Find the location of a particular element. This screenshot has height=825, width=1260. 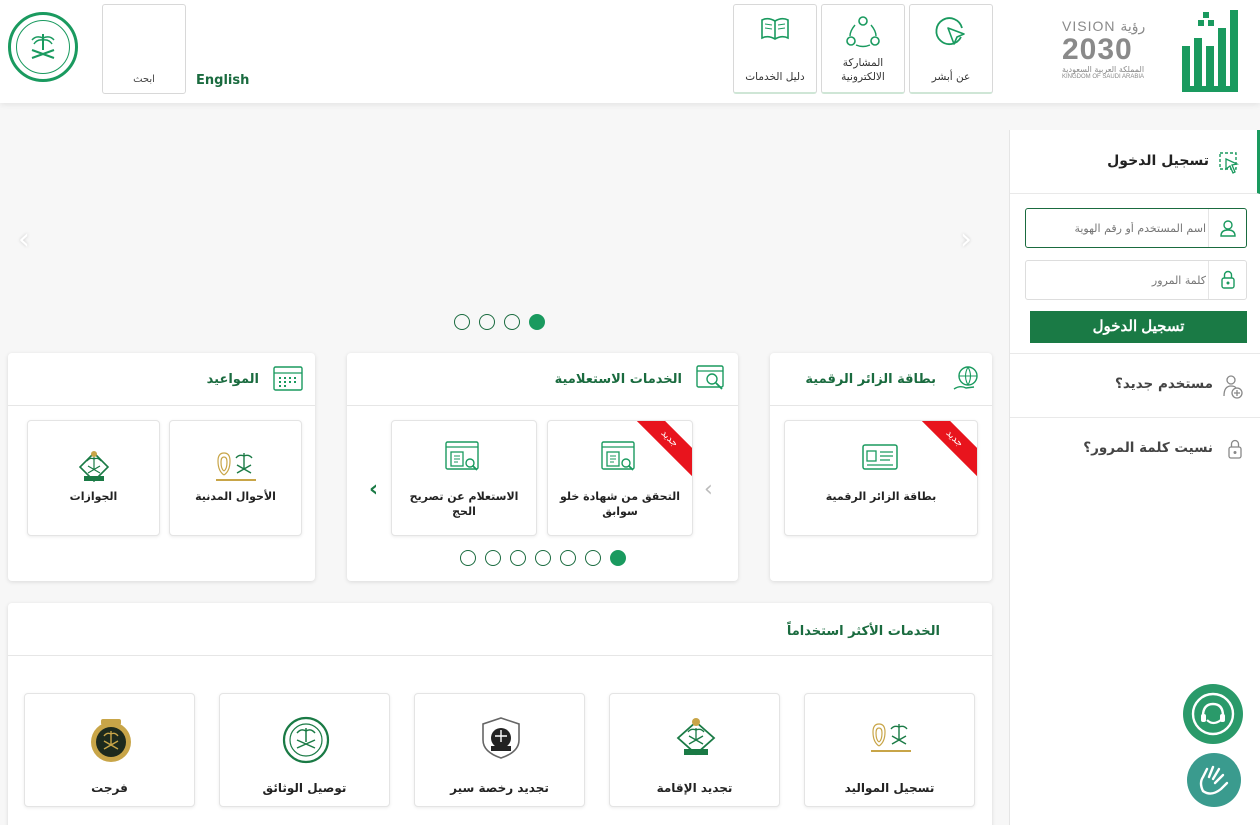

new-user-link: مستخدم جديد؟ is located at coordinates (1135, 385).